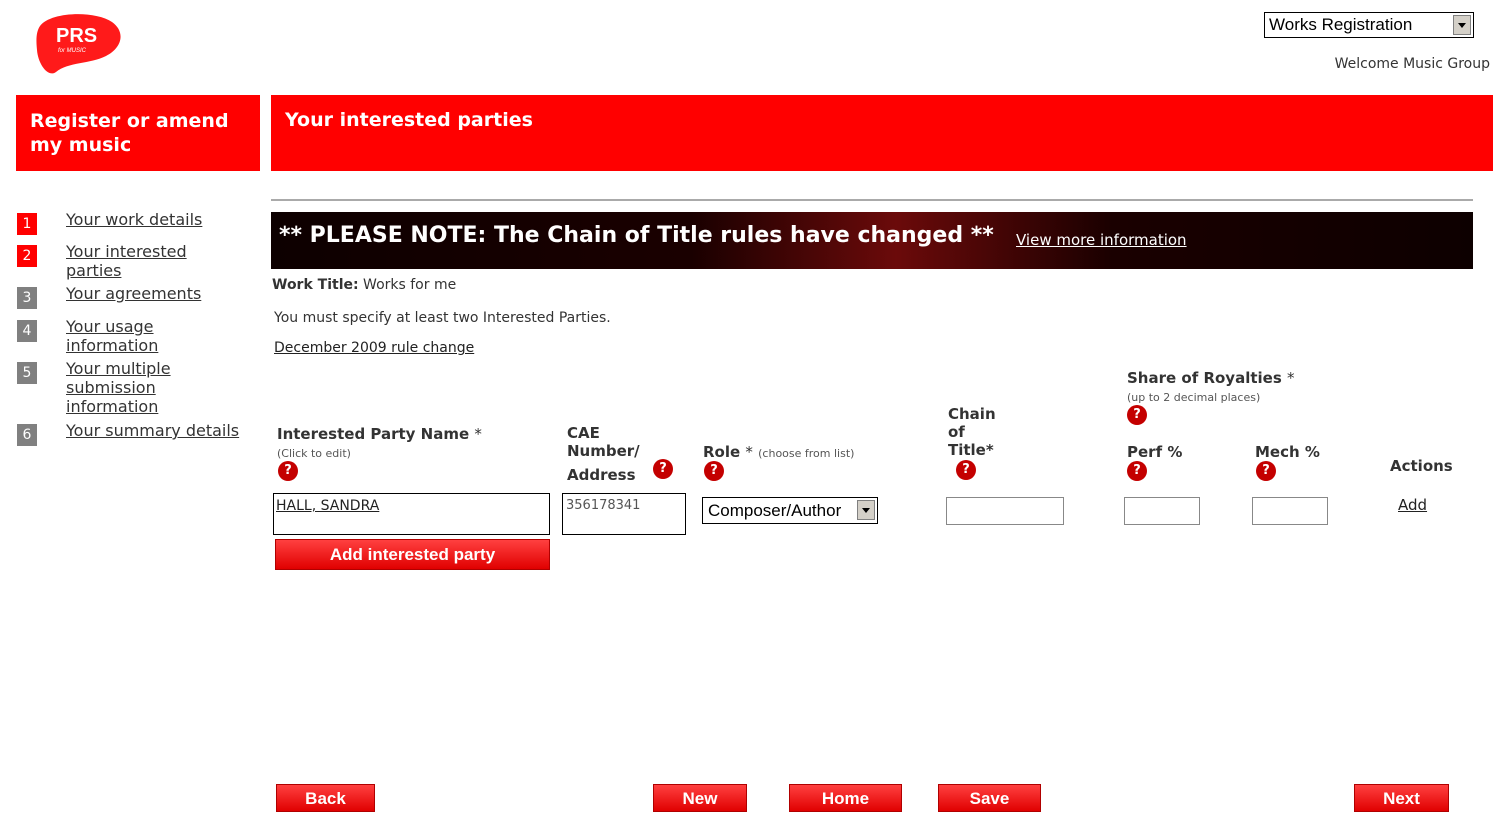 This screenshot has width=1493, height=813. Describe the element at coordinates (1194, 397) in the screenshot. I see `col-share-hint: (up to 2 decimal places)` at that location.